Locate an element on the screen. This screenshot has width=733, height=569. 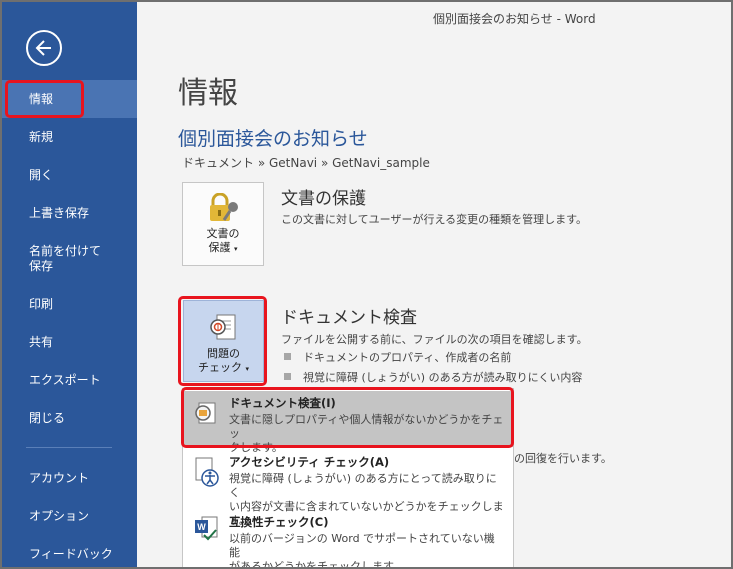
check-button-label-2: チェック ▾ is located at coordinates (223, 367).